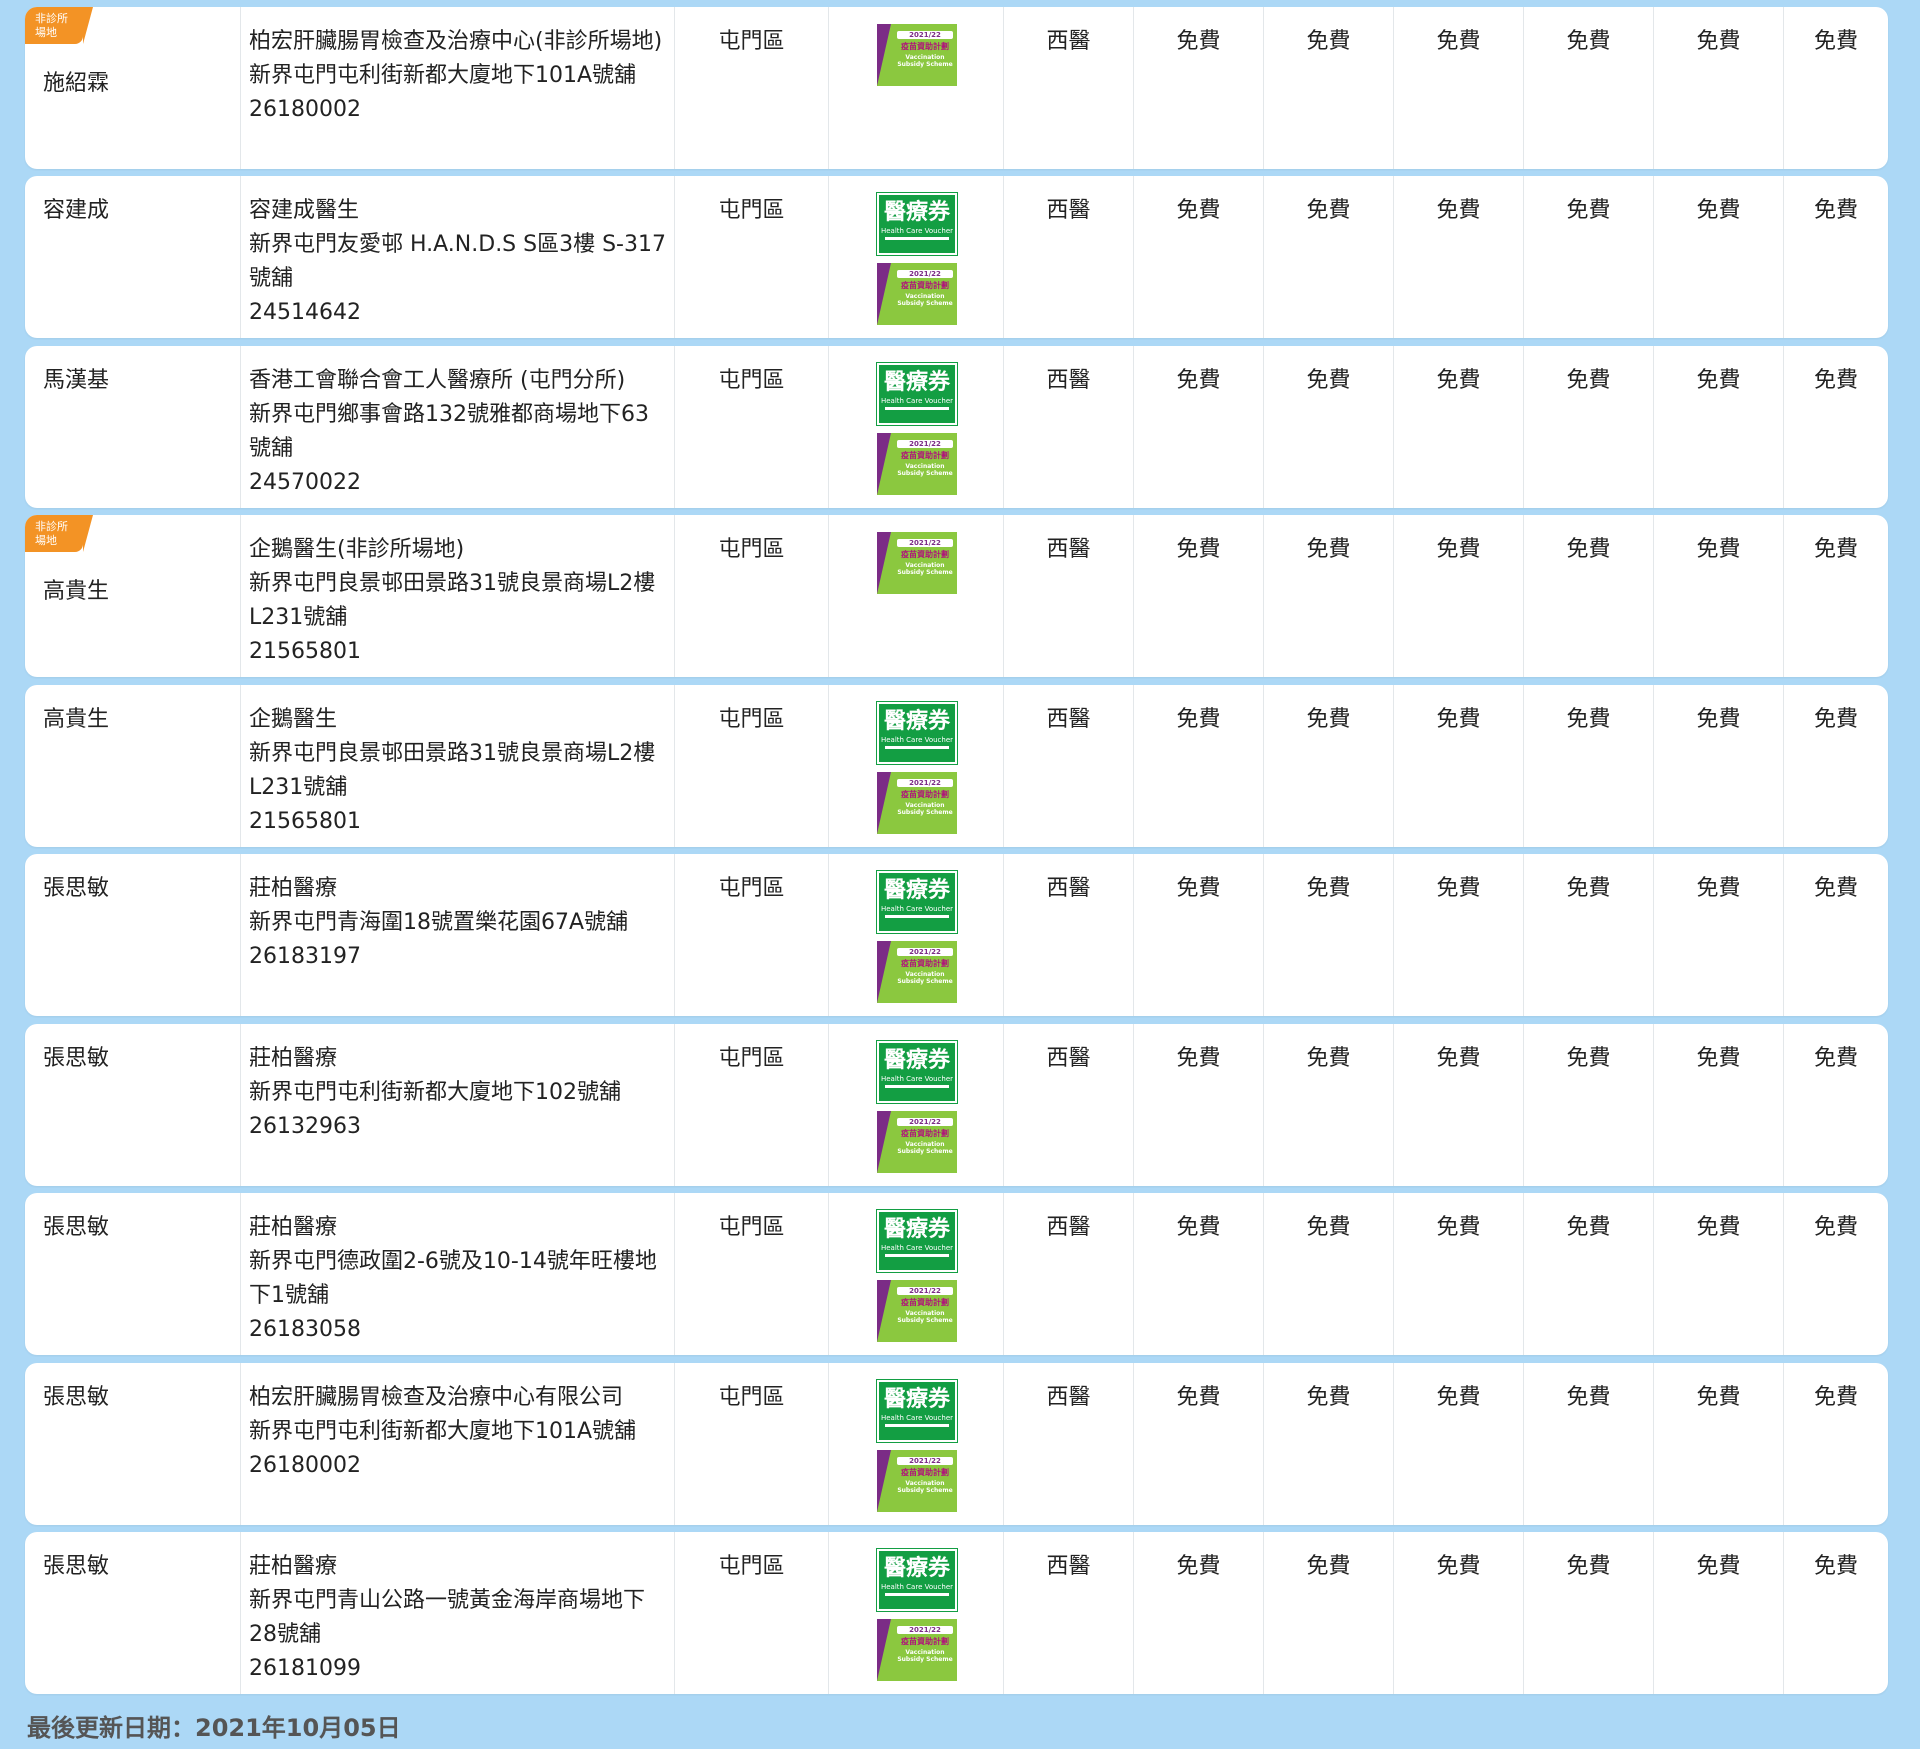  What do you see at coordinates (459, 1330) in the screenshot?
I see `clinic-phone: 26183058` at bounding box center [459, 1330].